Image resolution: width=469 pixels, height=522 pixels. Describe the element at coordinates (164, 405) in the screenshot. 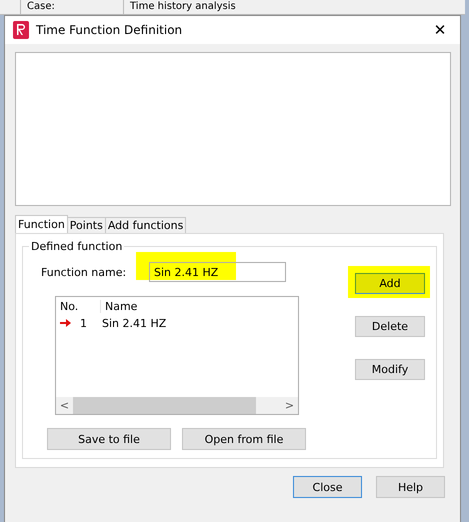

I see `scroll-thumb` at that location.